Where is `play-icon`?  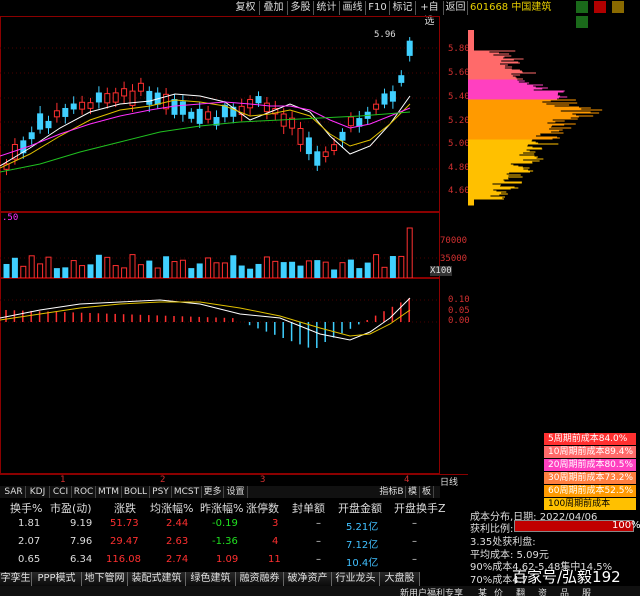 play-icon is located at coordinates (582, 7).